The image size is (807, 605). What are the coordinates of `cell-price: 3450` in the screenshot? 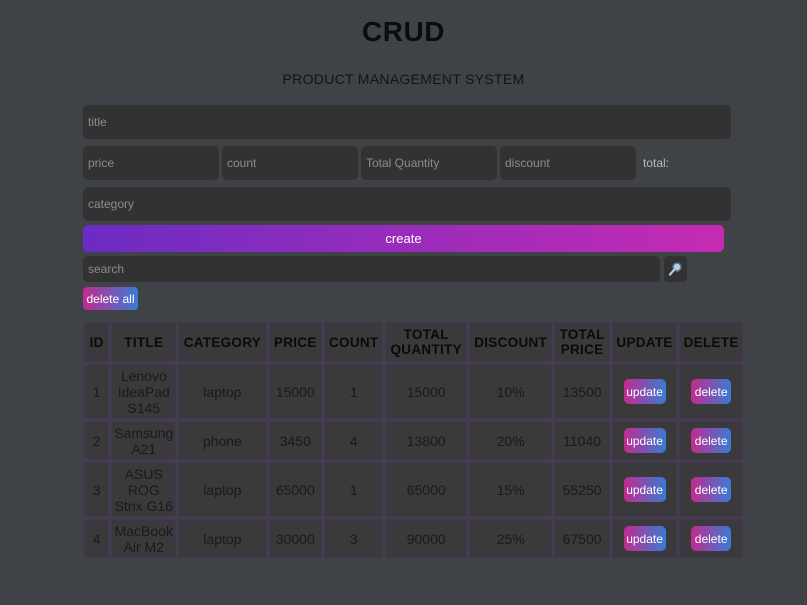 It's located at (295, 440).